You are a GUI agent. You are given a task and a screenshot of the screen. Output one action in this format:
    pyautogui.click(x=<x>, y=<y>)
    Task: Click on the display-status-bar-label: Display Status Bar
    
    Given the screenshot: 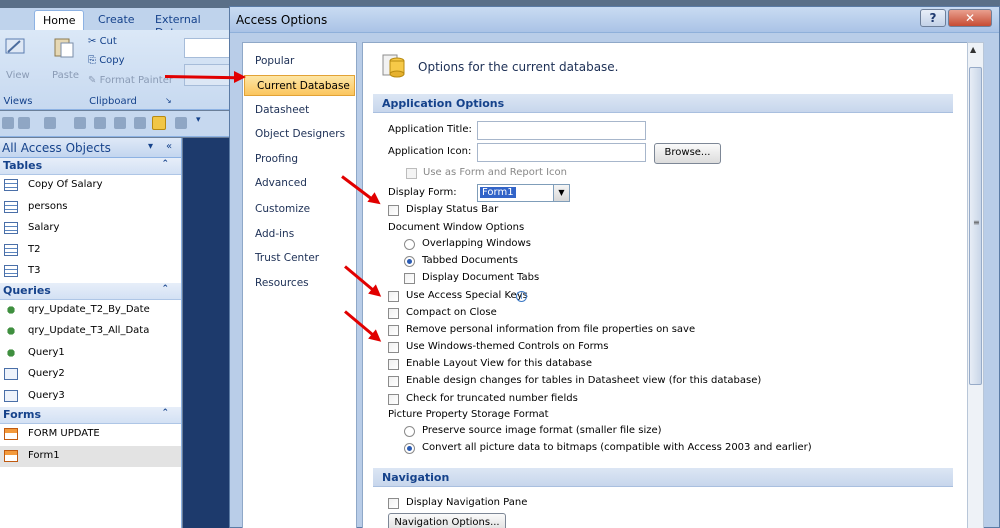 What is the action you would take?
    pyautogui.click(x=452, y=209)
    